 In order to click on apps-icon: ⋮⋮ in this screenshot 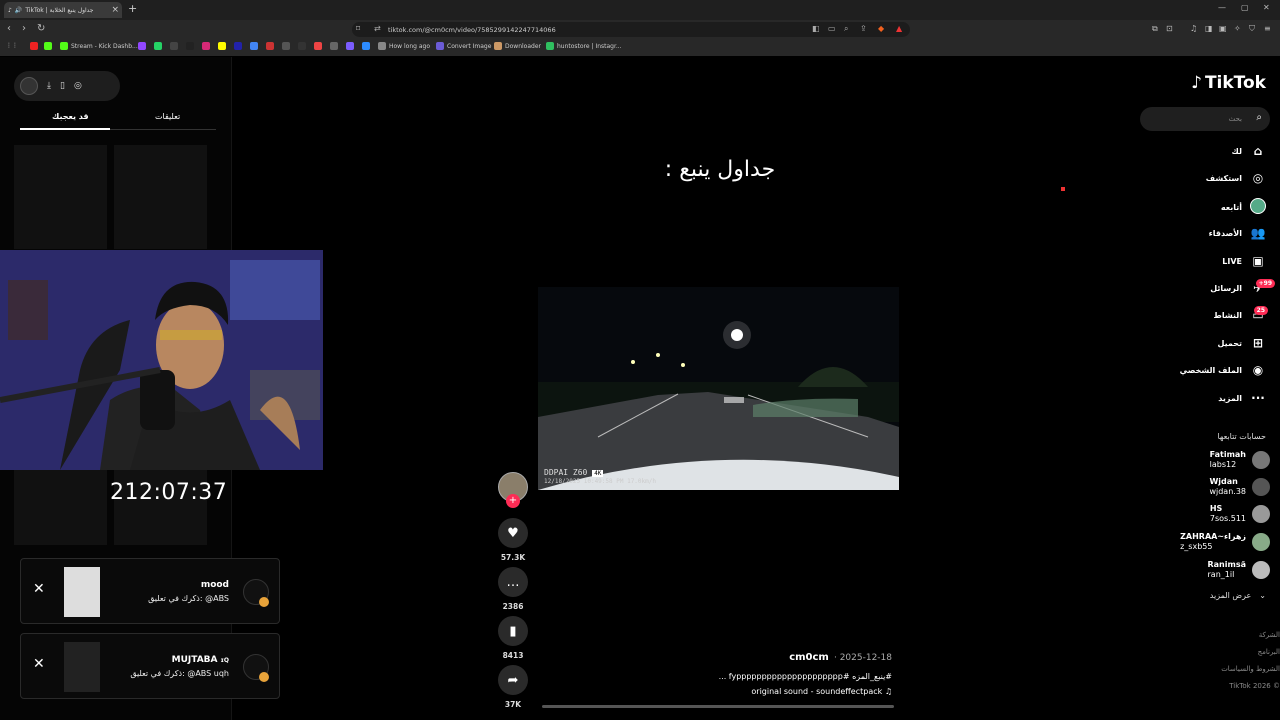, I will do `click(12, 45)`.